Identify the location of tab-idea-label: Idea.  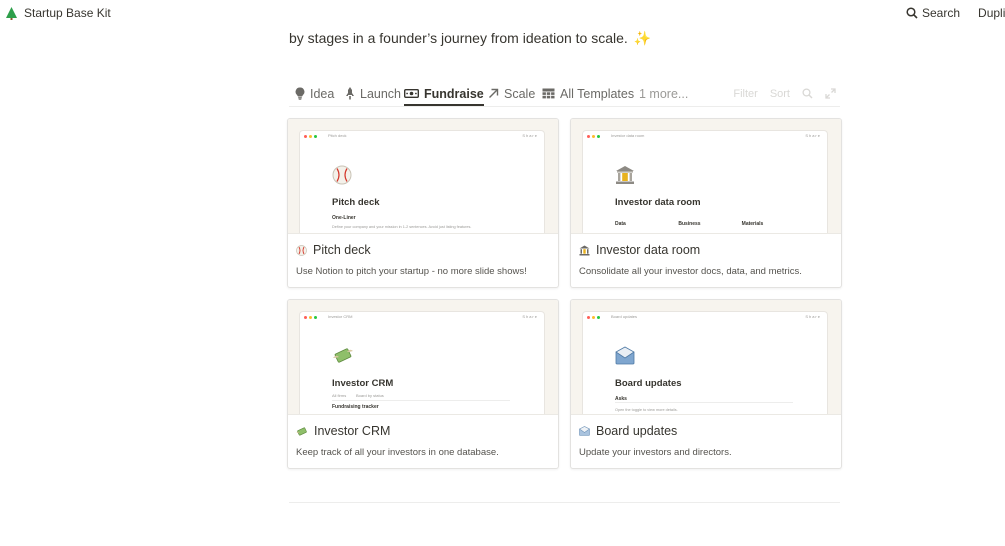
(322, 93).